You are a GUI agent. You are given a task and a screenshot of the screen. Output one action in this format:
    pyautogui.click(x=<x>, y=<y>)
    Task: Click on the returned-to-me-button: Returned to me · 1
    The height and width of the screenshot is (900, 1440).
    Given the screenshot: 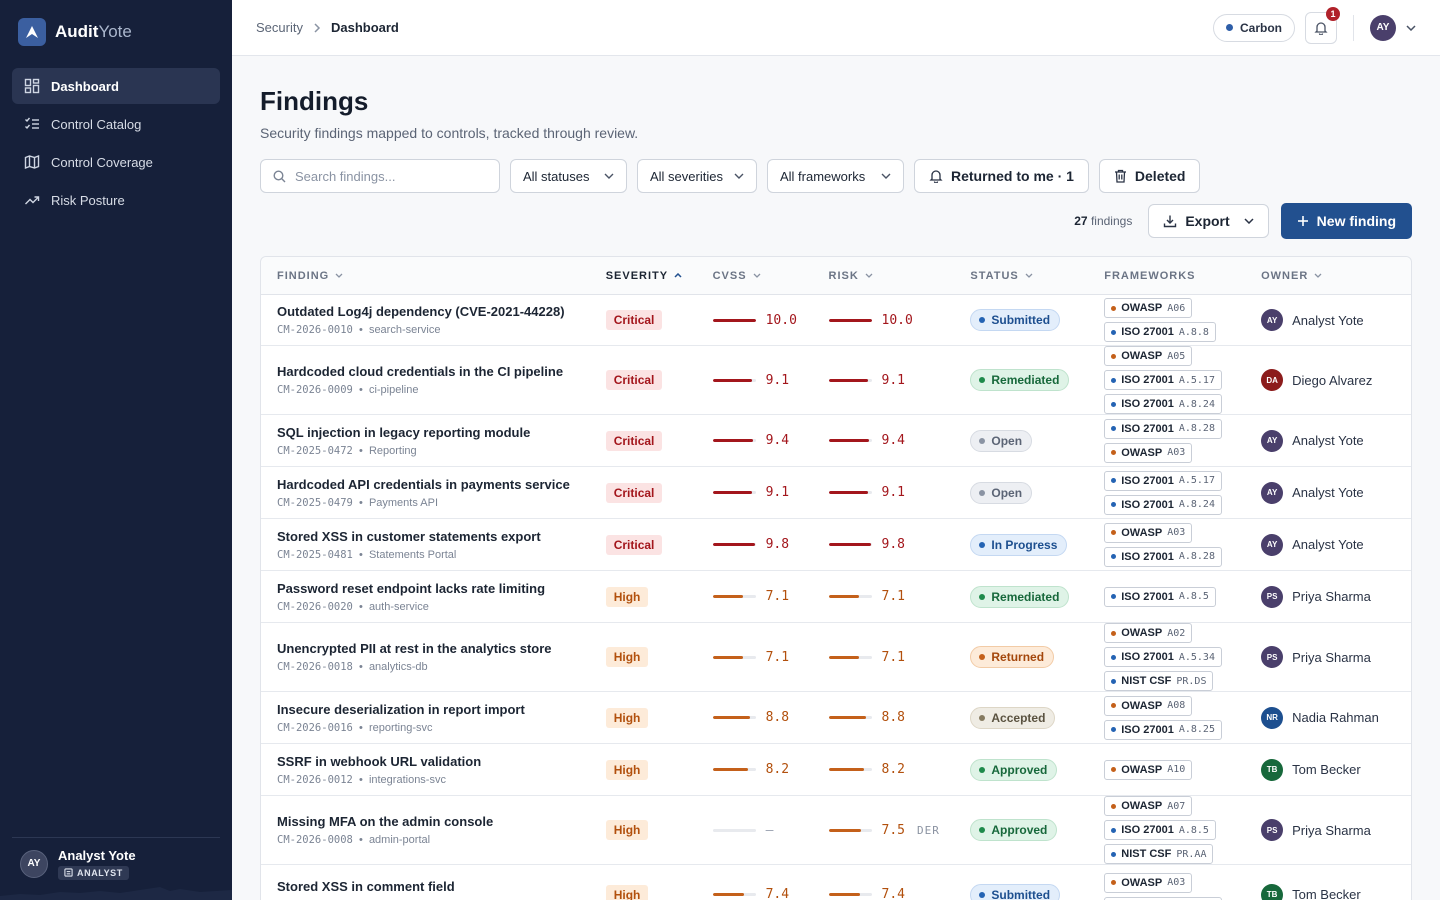 What is the action you would take?
    pyautogui.click(x=1001, y=176)
    